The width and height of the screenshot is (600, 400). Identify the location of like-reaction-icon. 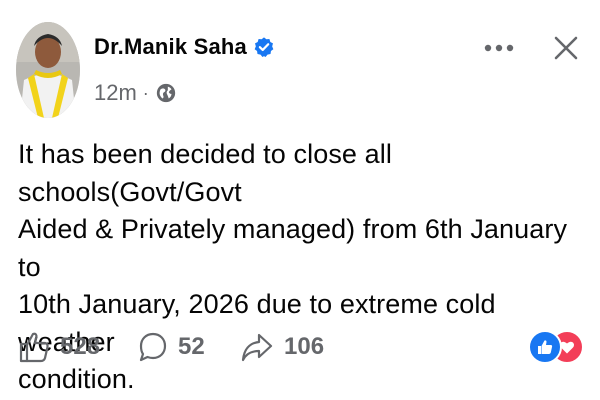
(545, 347).